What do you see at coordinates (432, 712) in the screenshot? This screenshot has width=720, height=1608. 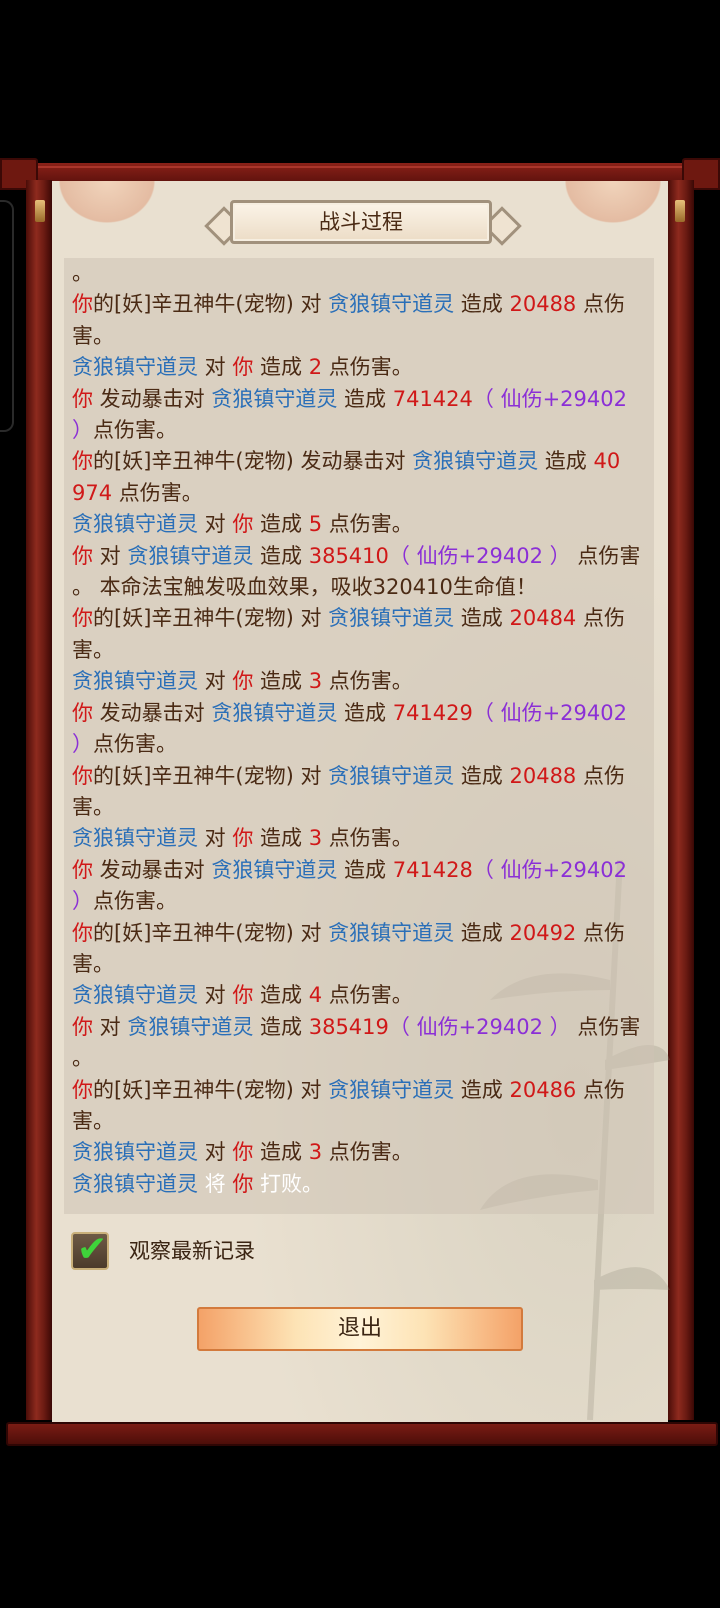 I see `log-segment: 741429` at bounding box center [432, 712].